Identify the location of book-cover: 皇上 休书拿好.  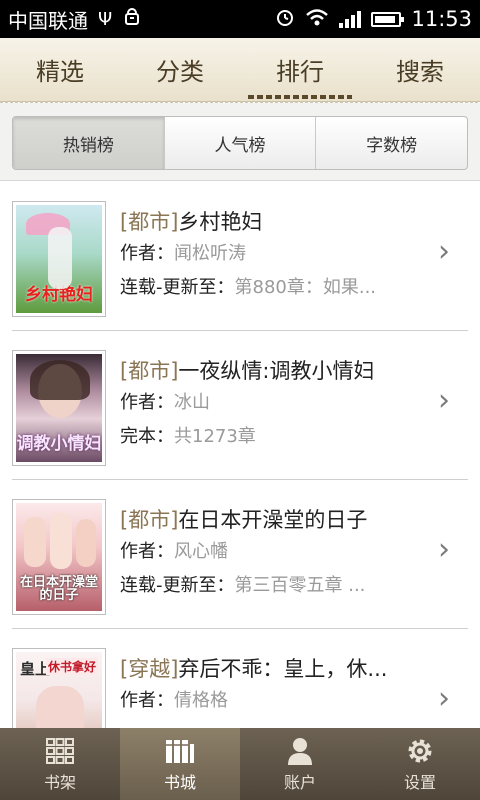
(59, 688).